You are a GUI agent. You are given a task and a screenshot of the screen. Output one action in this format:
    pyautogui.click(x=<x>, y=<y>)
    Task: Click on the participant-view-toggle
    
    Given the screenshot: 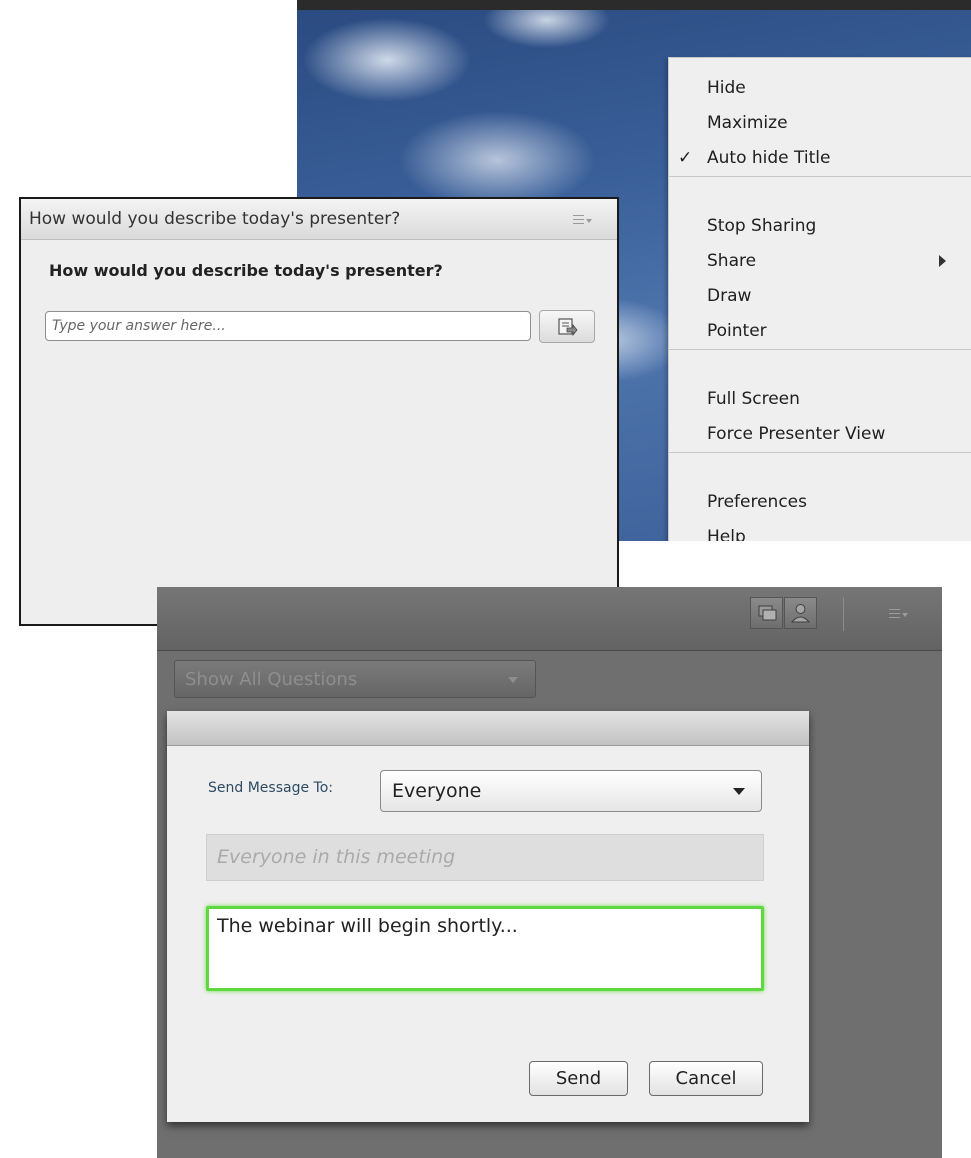 What is the action you would take?
    pyautogui.click(x=800, y=613)
    